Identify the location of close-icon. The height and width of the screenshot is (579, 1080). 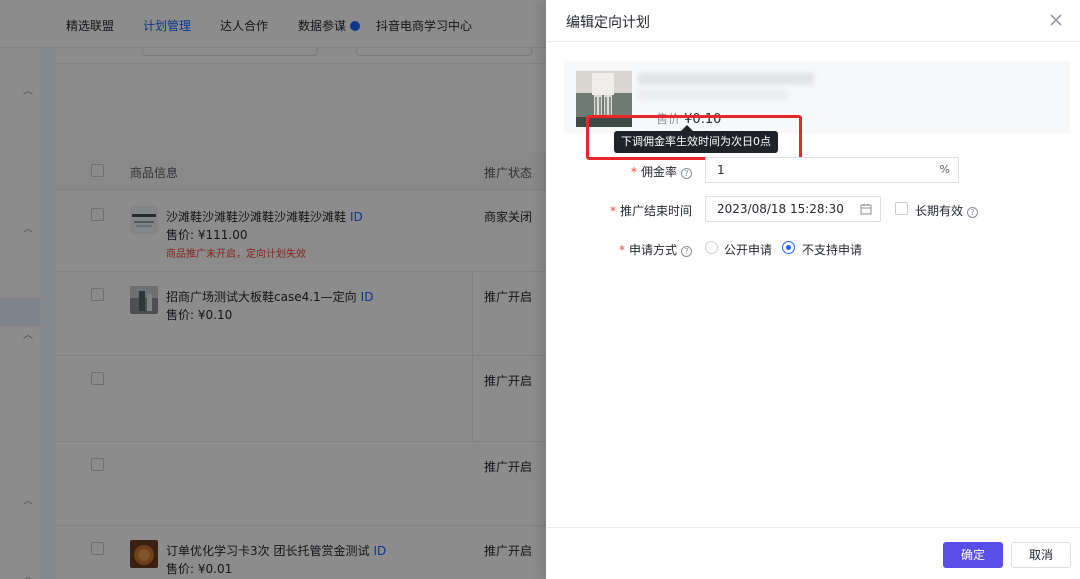
(1056, 20).